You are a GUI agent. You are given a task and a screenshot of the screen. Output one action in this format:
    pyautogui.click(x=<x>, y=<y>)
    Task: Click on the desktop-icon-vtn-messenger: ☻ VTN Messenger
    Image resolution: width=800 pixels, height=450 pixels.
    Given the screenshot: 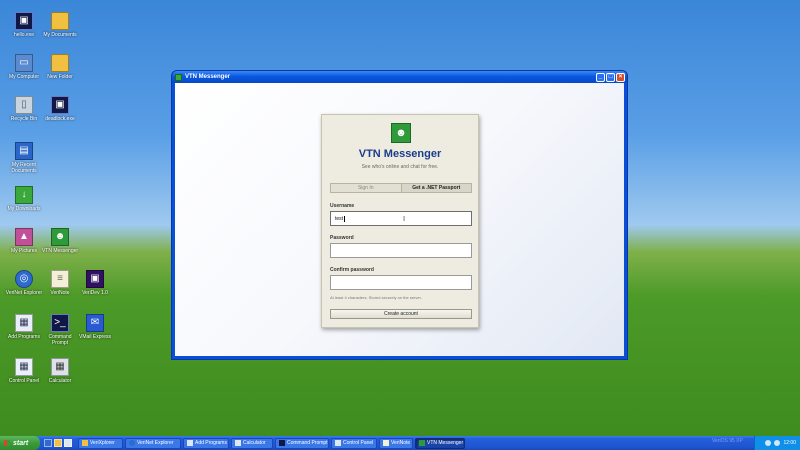 What is the action you would take?
    pyautogui.click(x=60, y=241)
    